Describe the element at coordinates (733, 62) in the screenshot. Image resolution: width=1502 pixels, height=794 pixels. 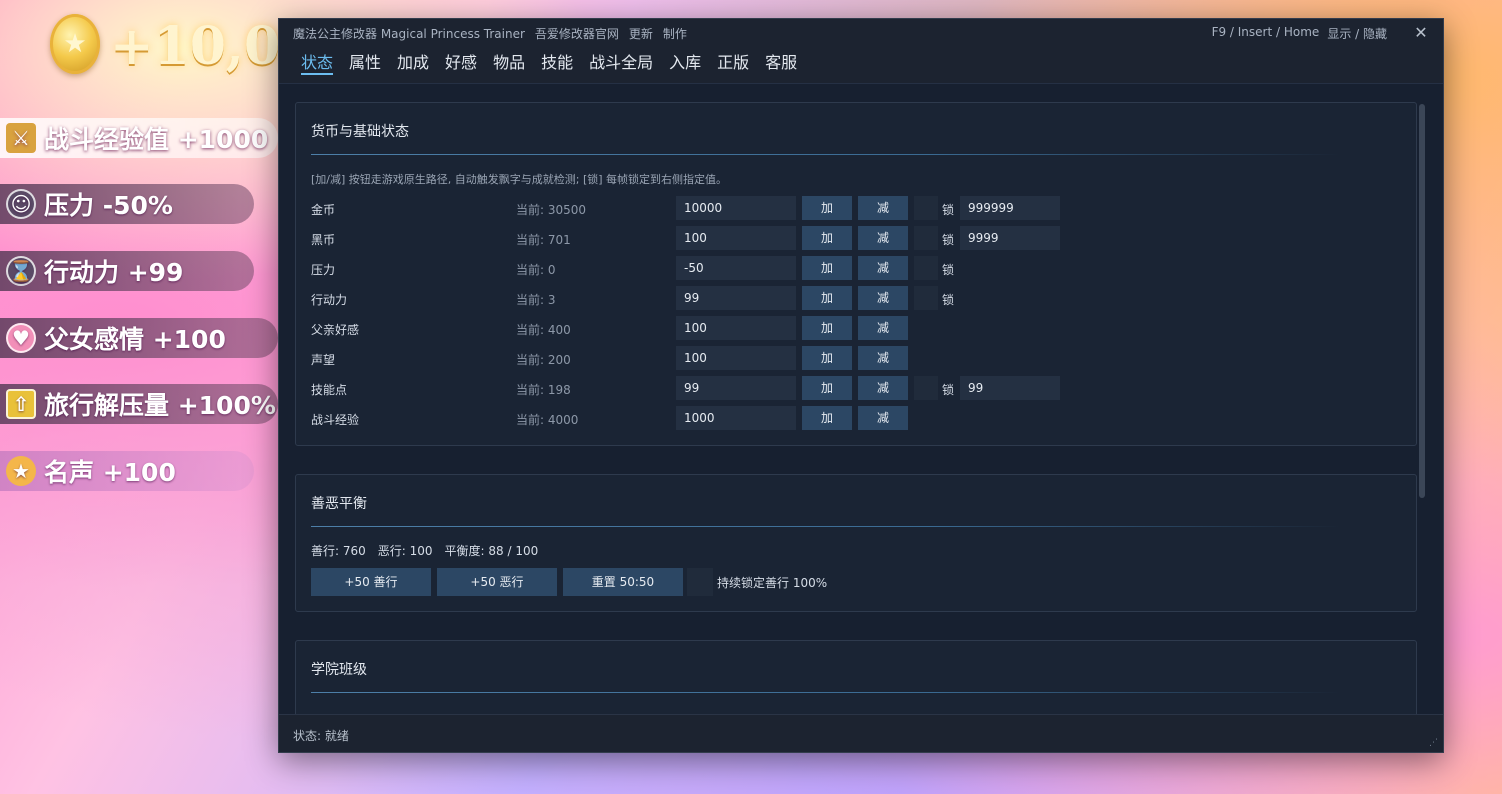
I see `tab-genuine: 正版` at that location.